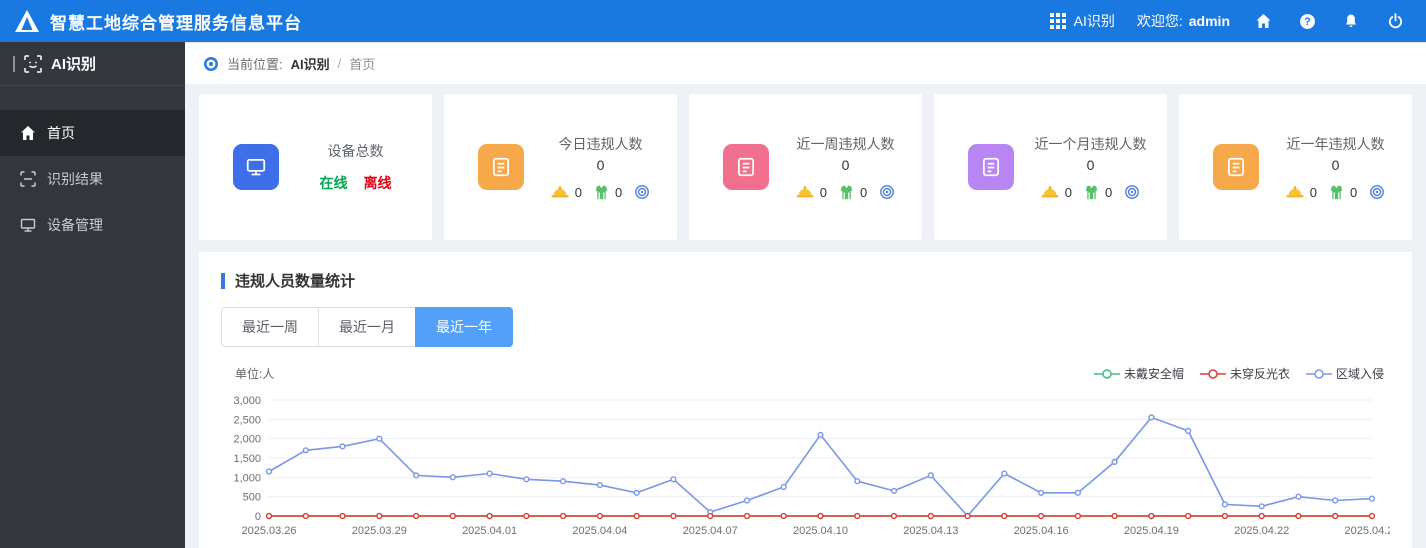 Image resolution: width=1426 pixels, height=548 pixels. What do you see at coordinates (1094, 21) in the screenshot?
I see `app-switcher-label: AI识别` at bounding box center [1094, 21].